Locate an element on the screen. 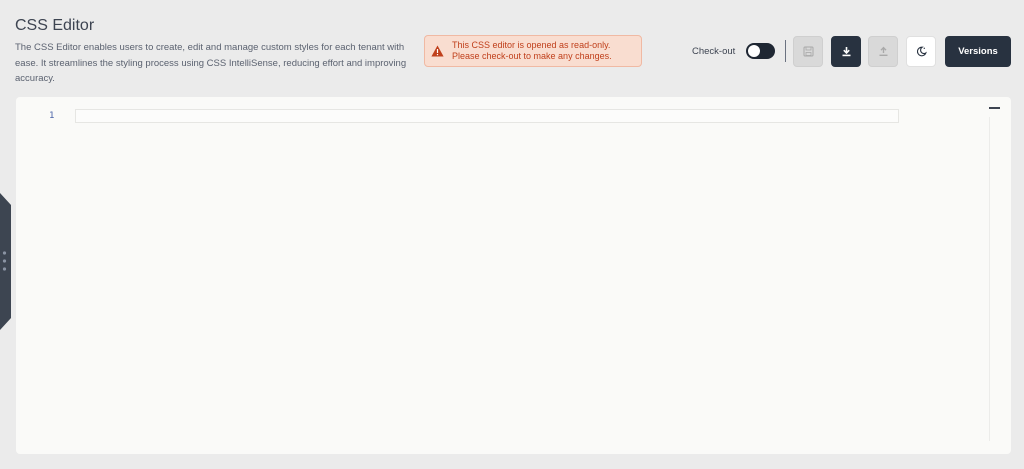  alert-line-2: Please check-out to make any changes. is located at coordinates (532, 56).